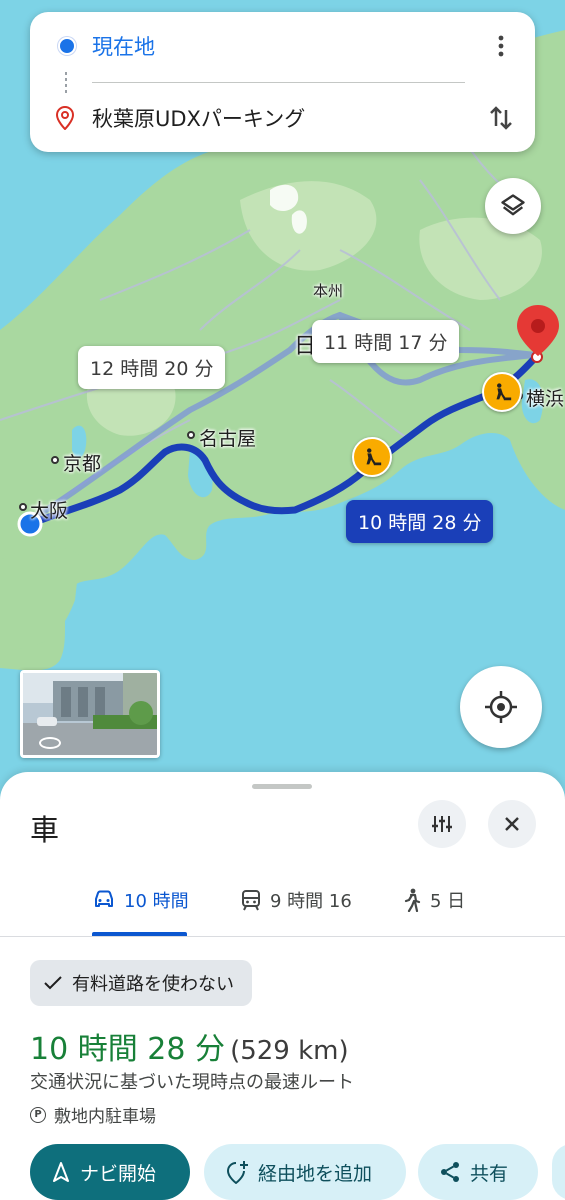 This screenshot has height=1200, width=565. I want to click on tune-icon, so click(442, 824).